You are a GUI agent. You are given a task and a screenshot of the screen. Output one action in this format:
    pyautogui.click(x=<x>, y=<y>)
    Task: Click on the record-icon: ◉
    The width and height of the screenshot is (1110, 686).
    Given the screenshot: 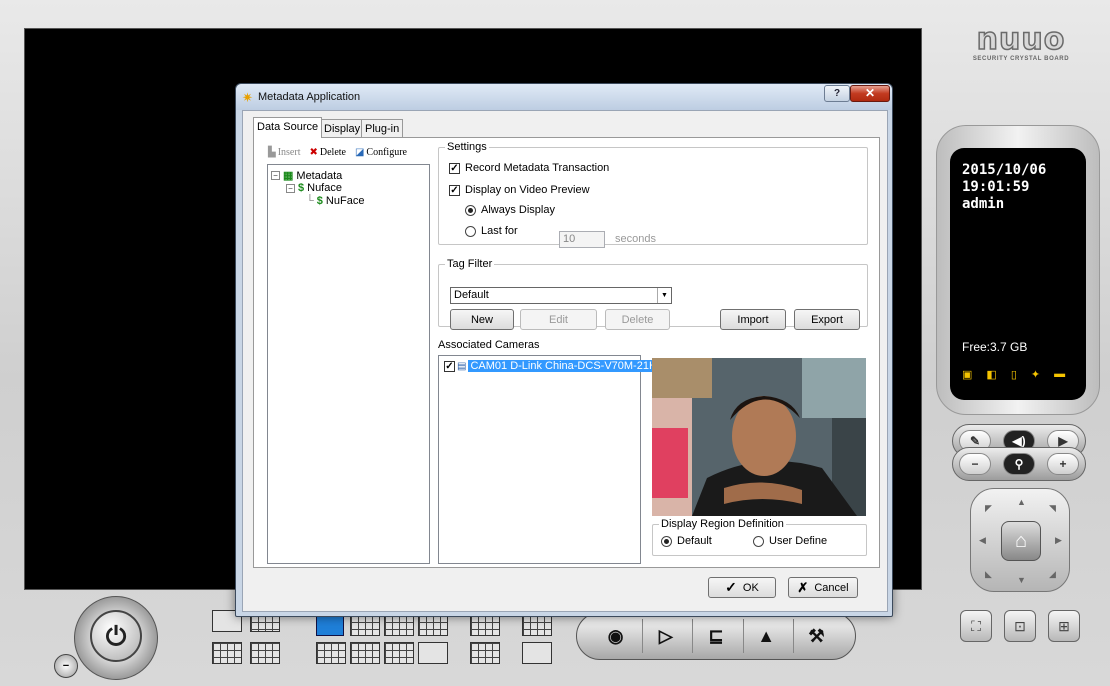 What is the action you would take?
    pyautogui.click(x=615, y=636)
    